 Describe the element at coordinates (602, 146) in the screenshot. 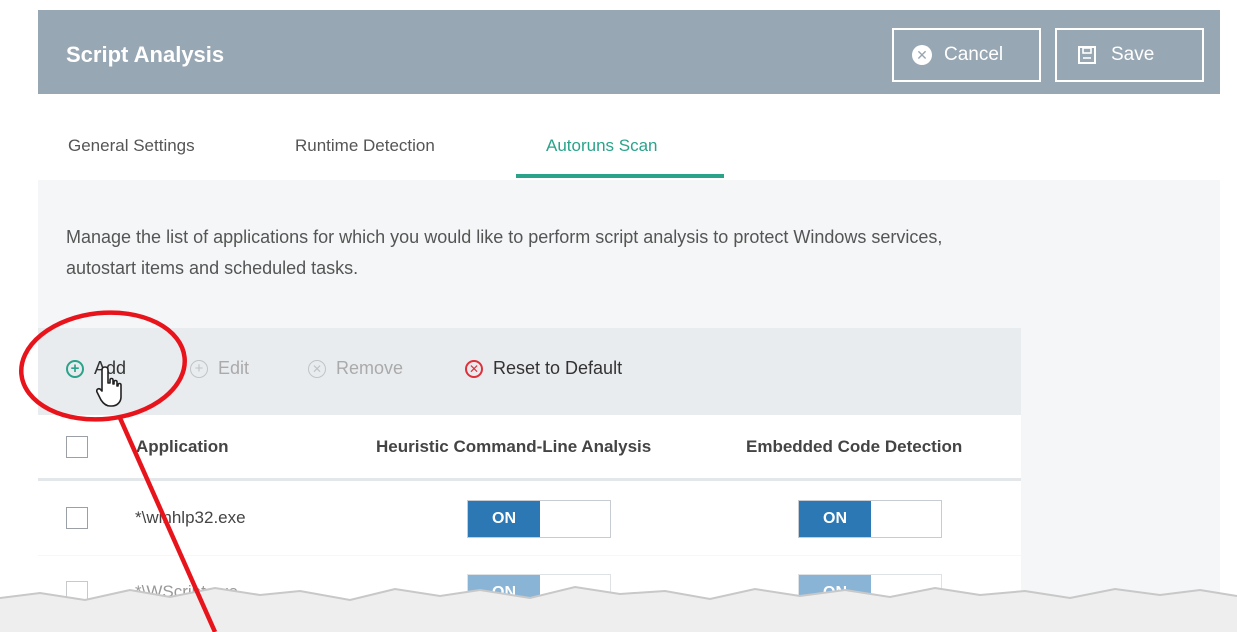

I see `tab-autoruns-scan: Autoruns Scan` at that location.